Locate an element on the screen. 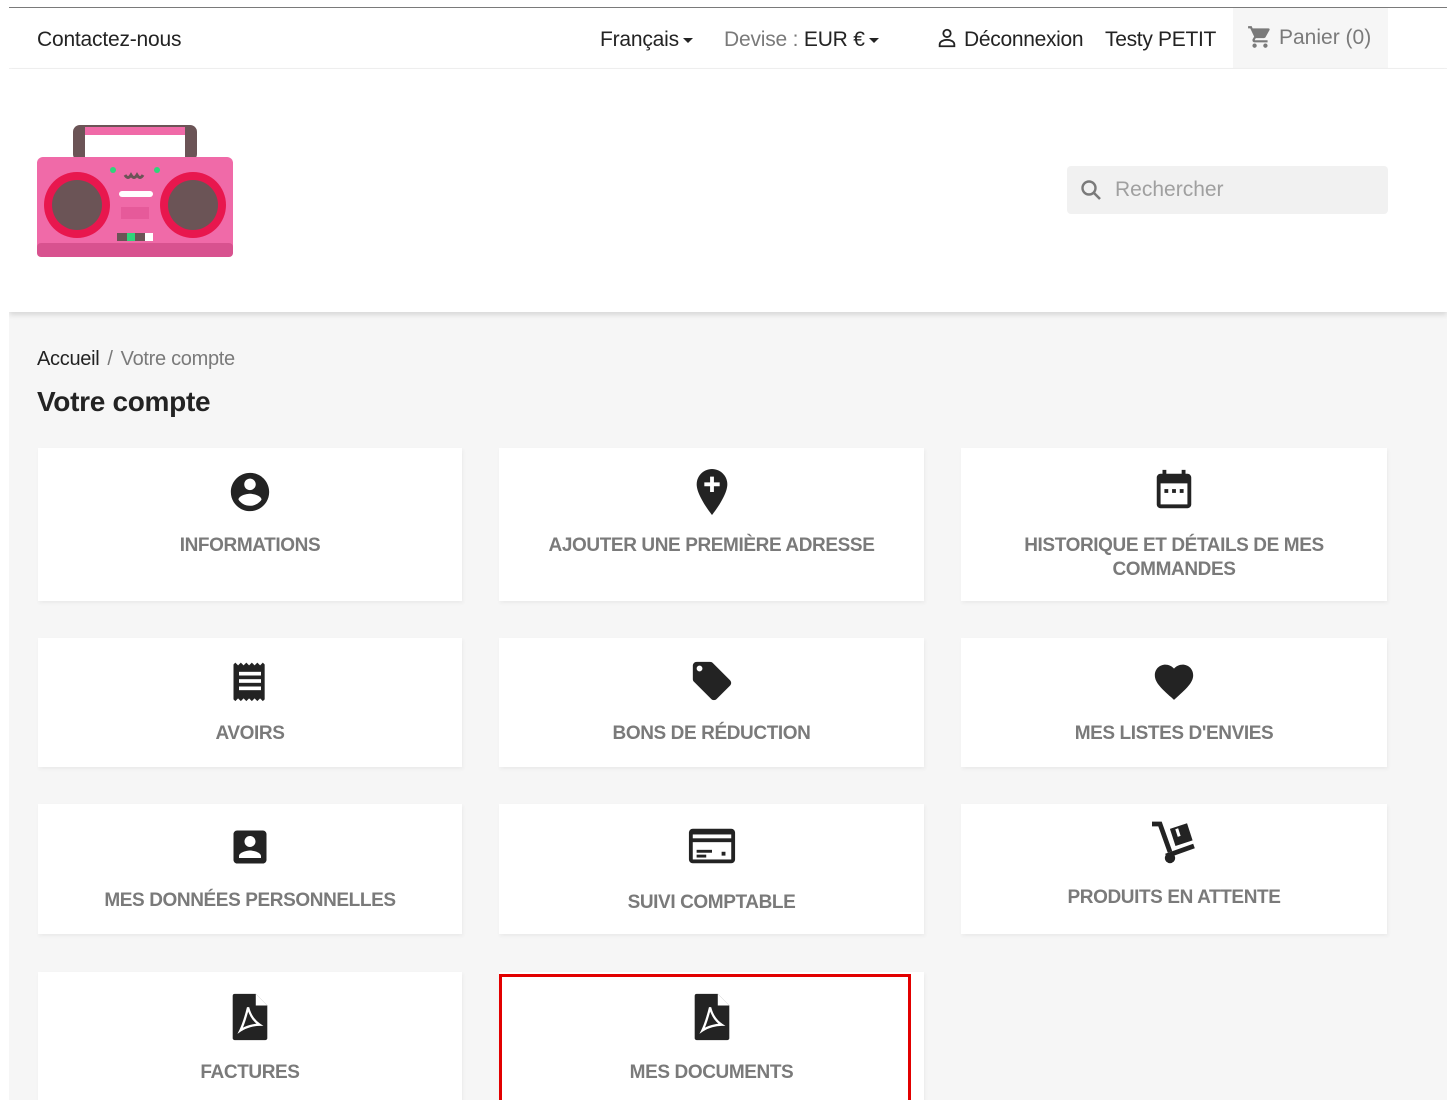  tile-label: FACTURES is located at coordinates (250, 1072).